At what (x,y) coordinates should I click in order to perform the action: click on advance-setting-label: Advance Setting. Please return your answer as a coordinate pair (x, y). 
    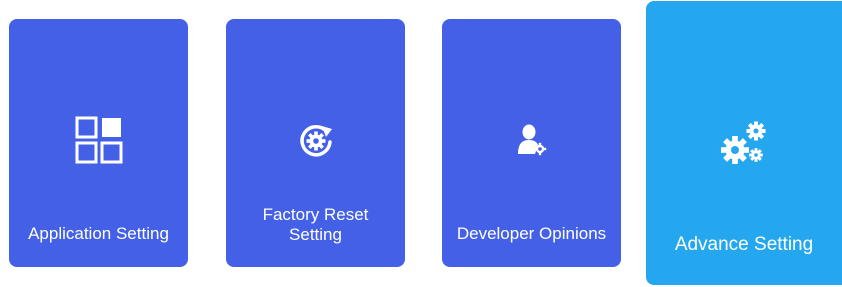
    Looking at the image, I should click on (744, 244).